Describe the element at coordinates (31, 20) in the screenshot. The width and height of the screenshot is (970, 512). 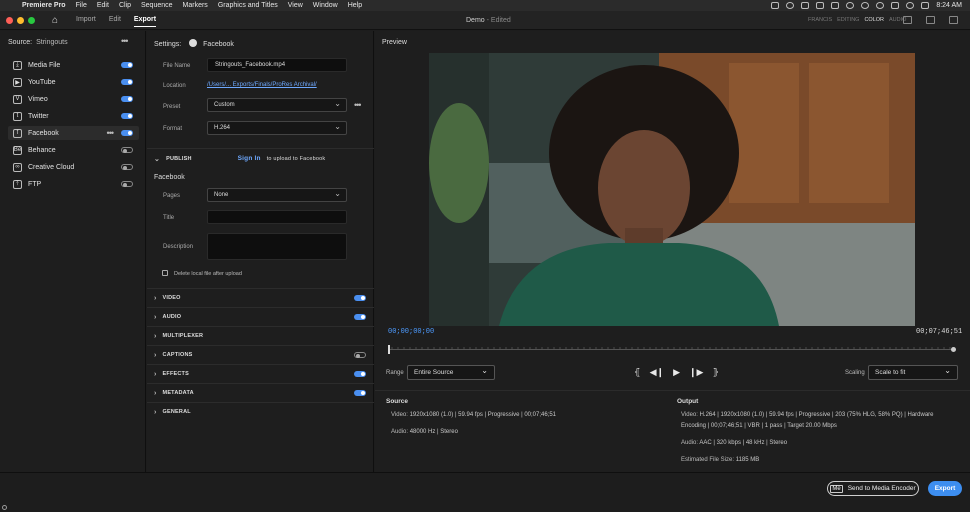
I see `zoom-window-button` at that location.